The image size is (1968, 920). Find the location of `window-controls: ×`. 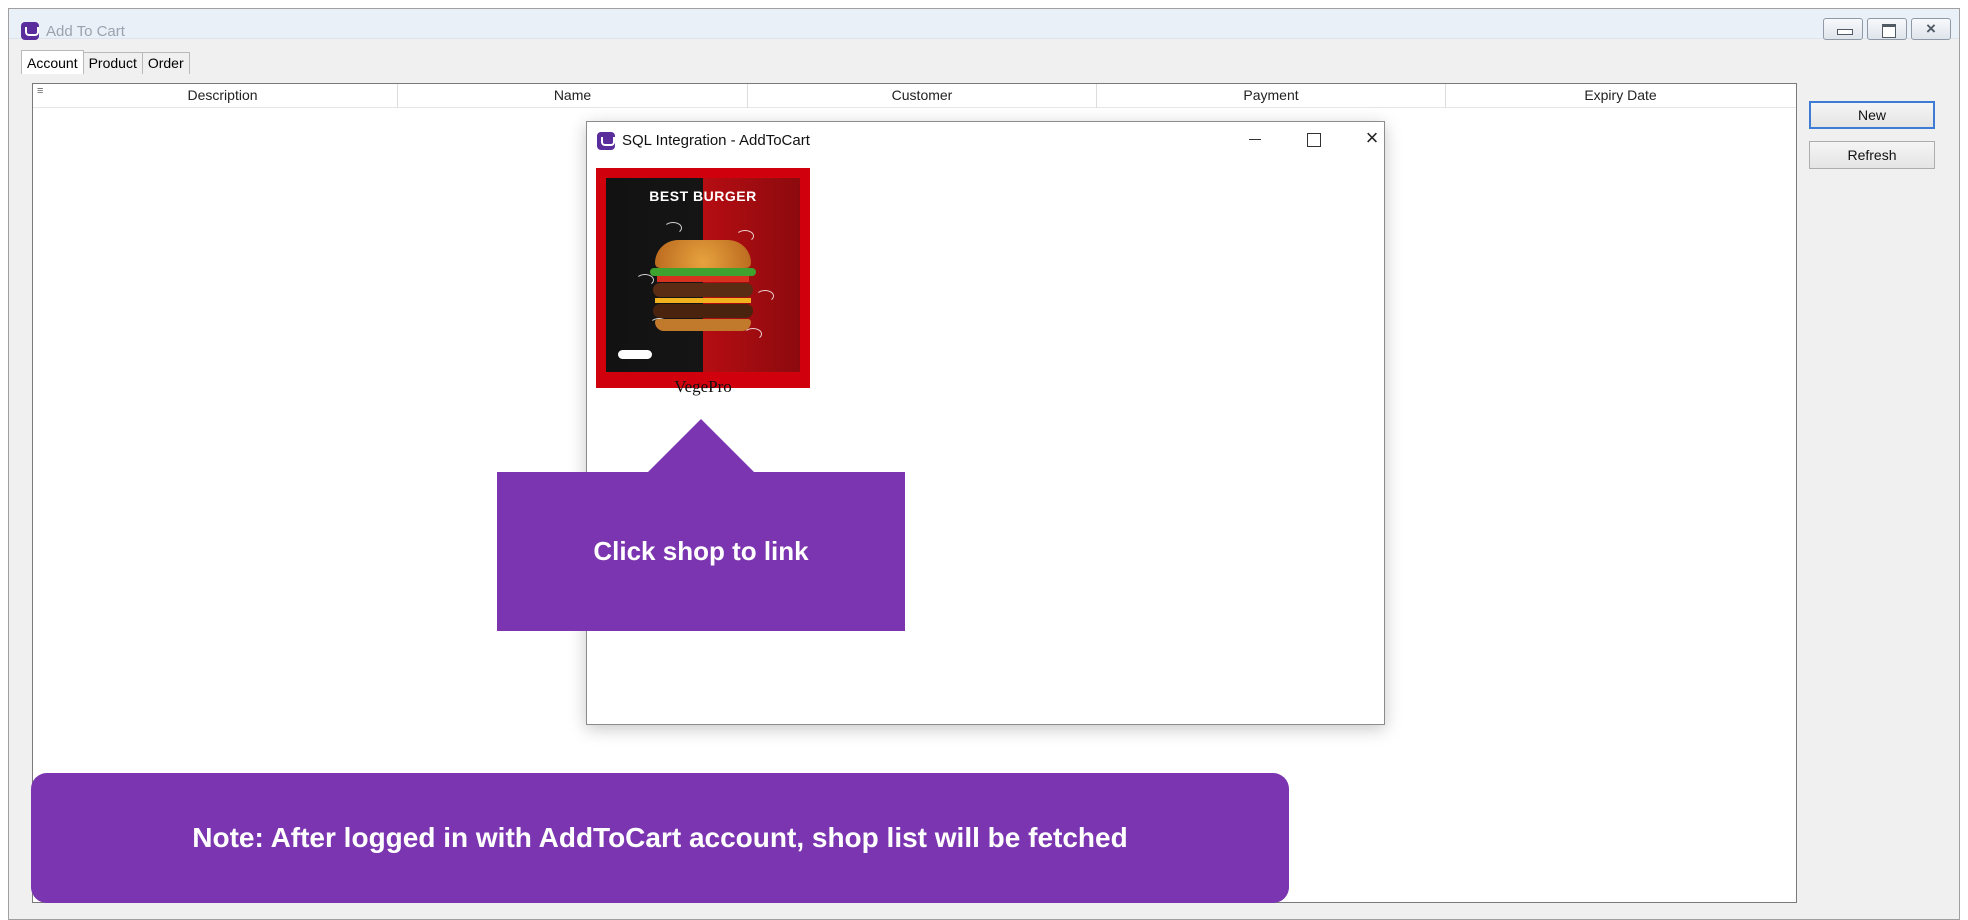

window-controls: × is located at coordinates (1887, 29).